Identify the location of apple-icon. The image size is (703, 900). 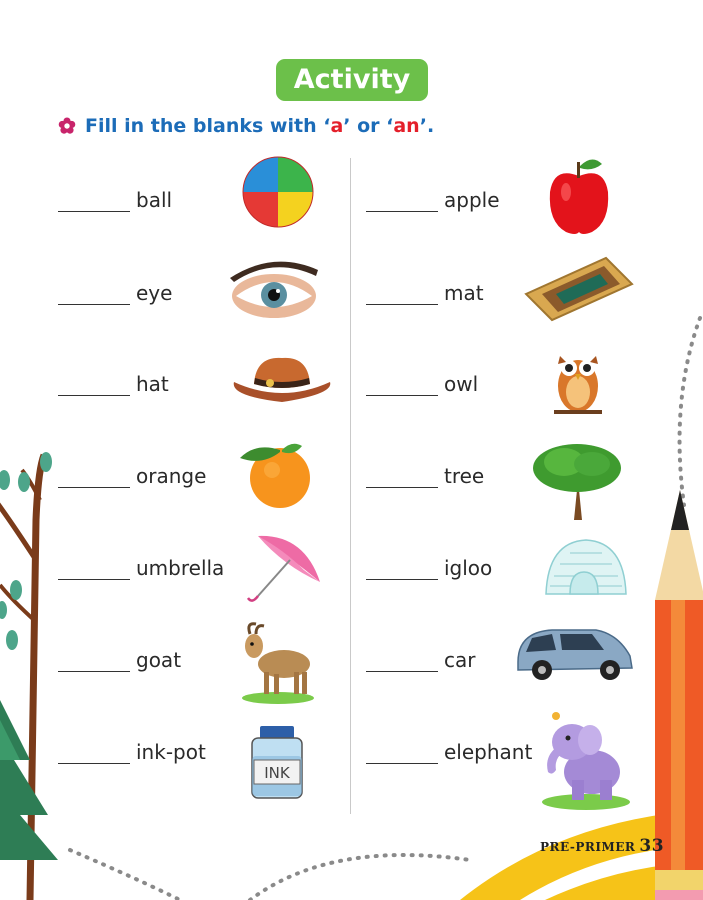
(579, 196).